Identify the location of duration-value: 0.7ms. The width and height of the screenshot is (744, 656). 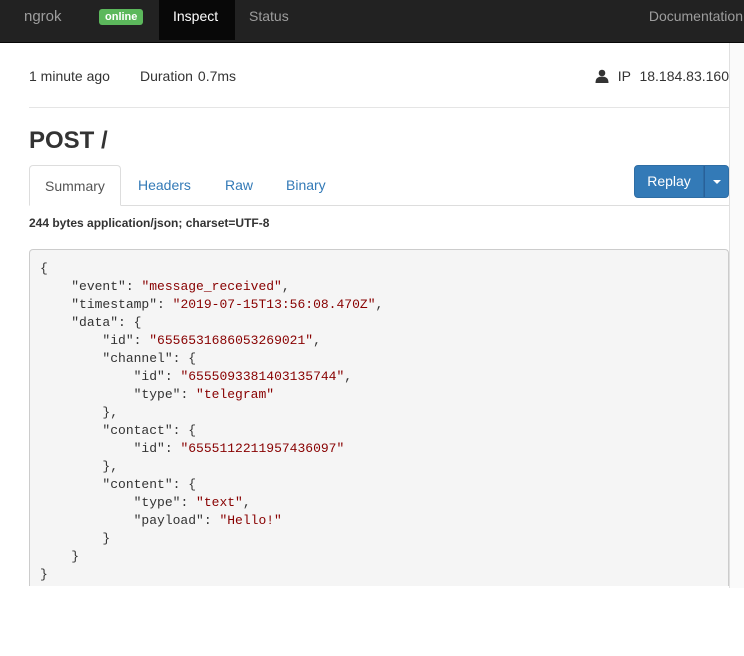
(217, 76).